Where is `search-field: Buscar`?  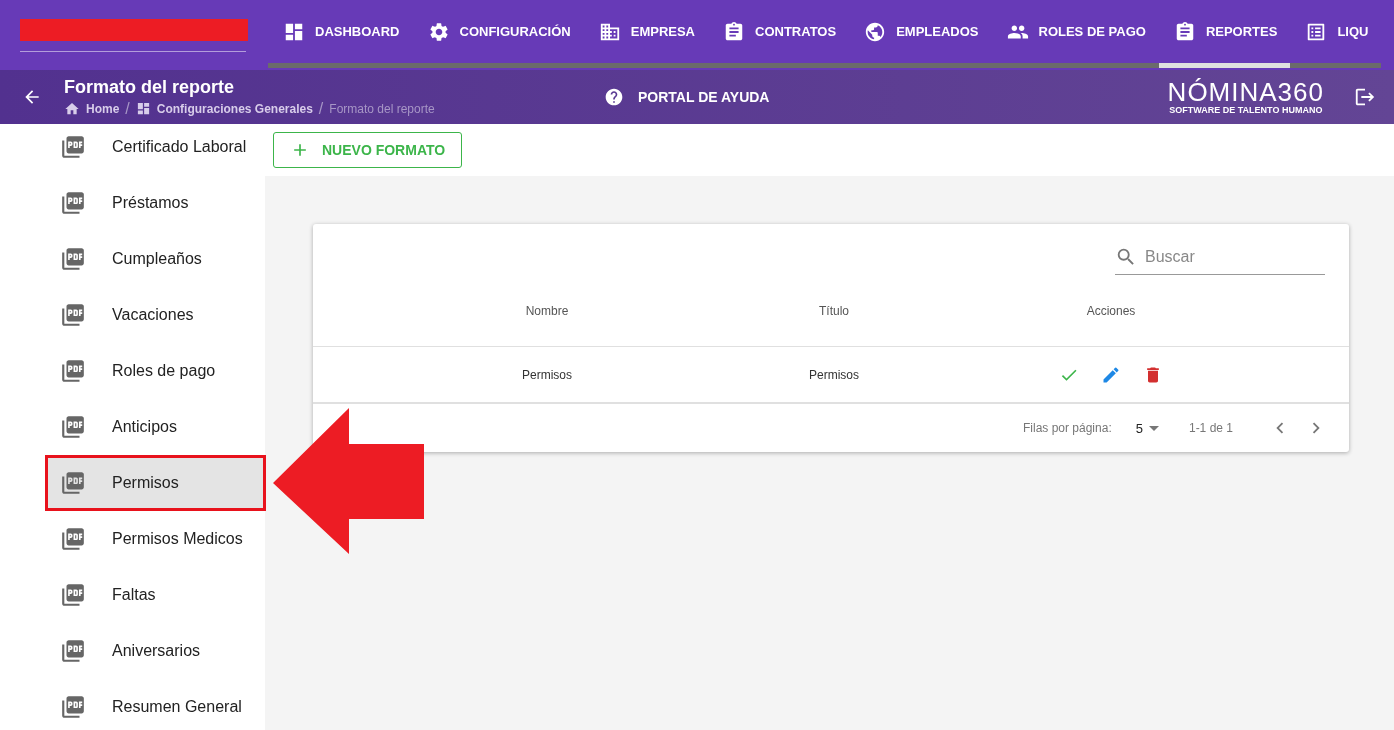
search-field: Buscar is located at coordinates (1220, 260).